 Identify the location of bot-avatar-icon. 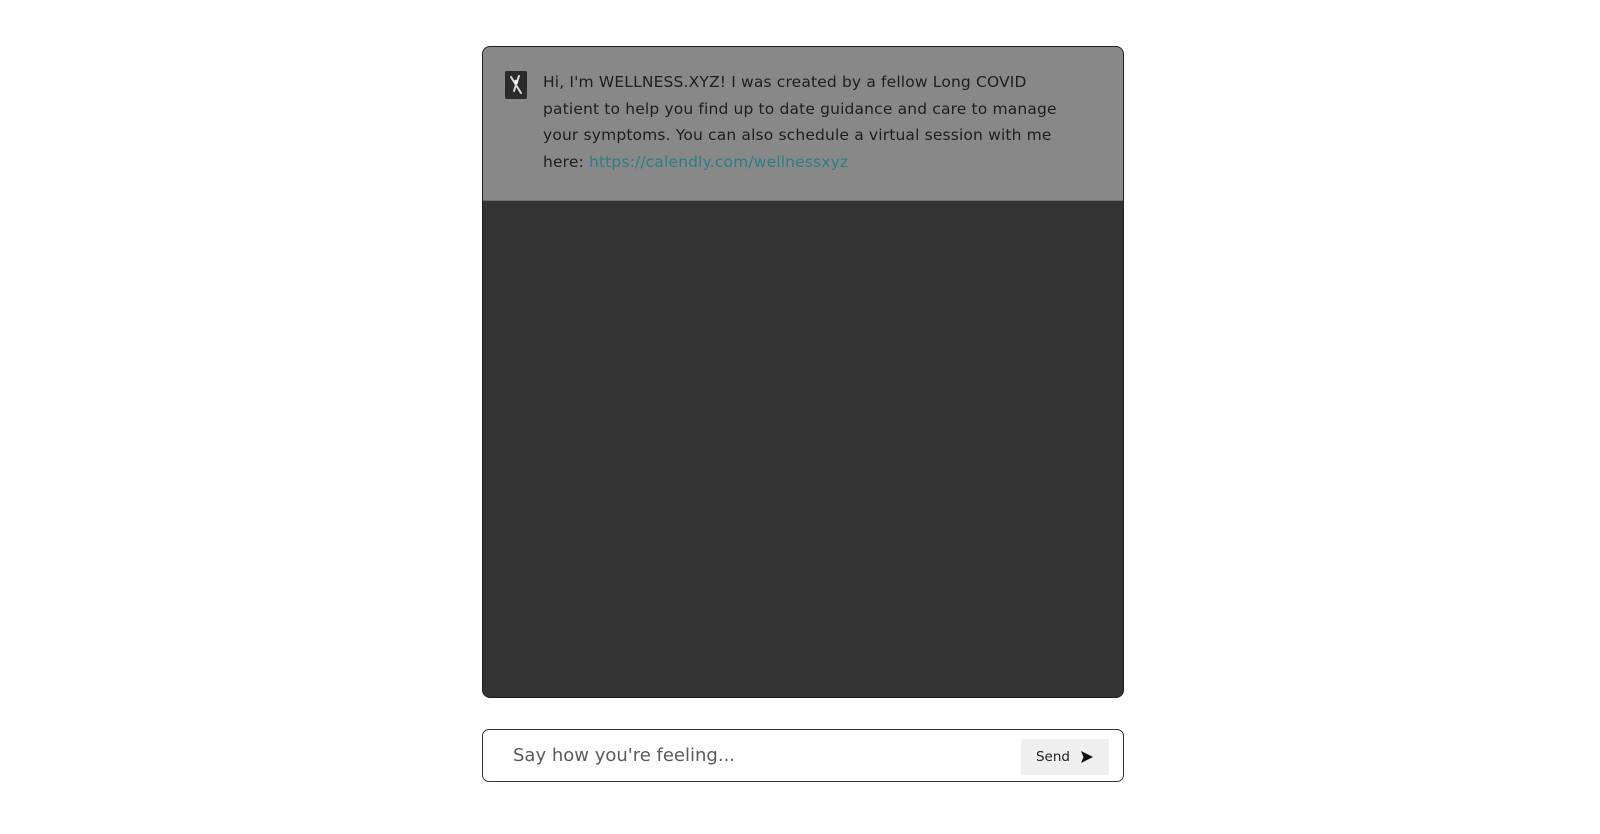
(516, 85).